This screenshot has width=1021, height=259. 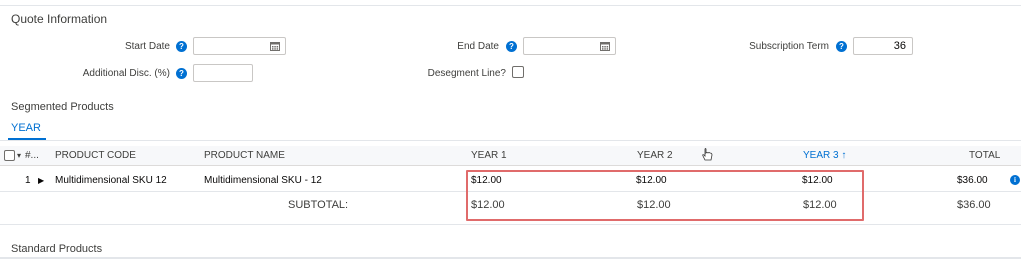 I want to click on total-cell: $36.00, so click(x=972, y=180).